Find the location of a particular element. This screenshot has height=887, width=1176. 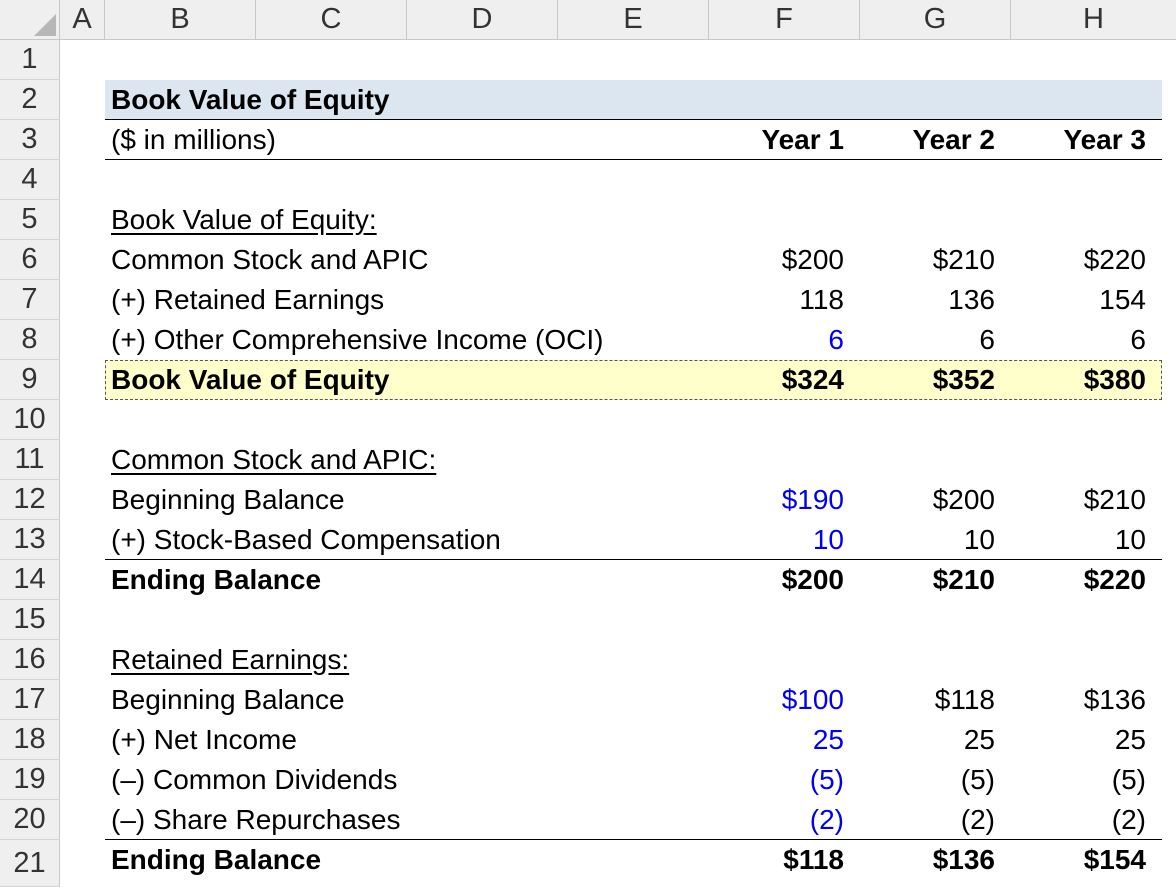

bve-oci-y2: 6 is located at coordinates (915, 340).